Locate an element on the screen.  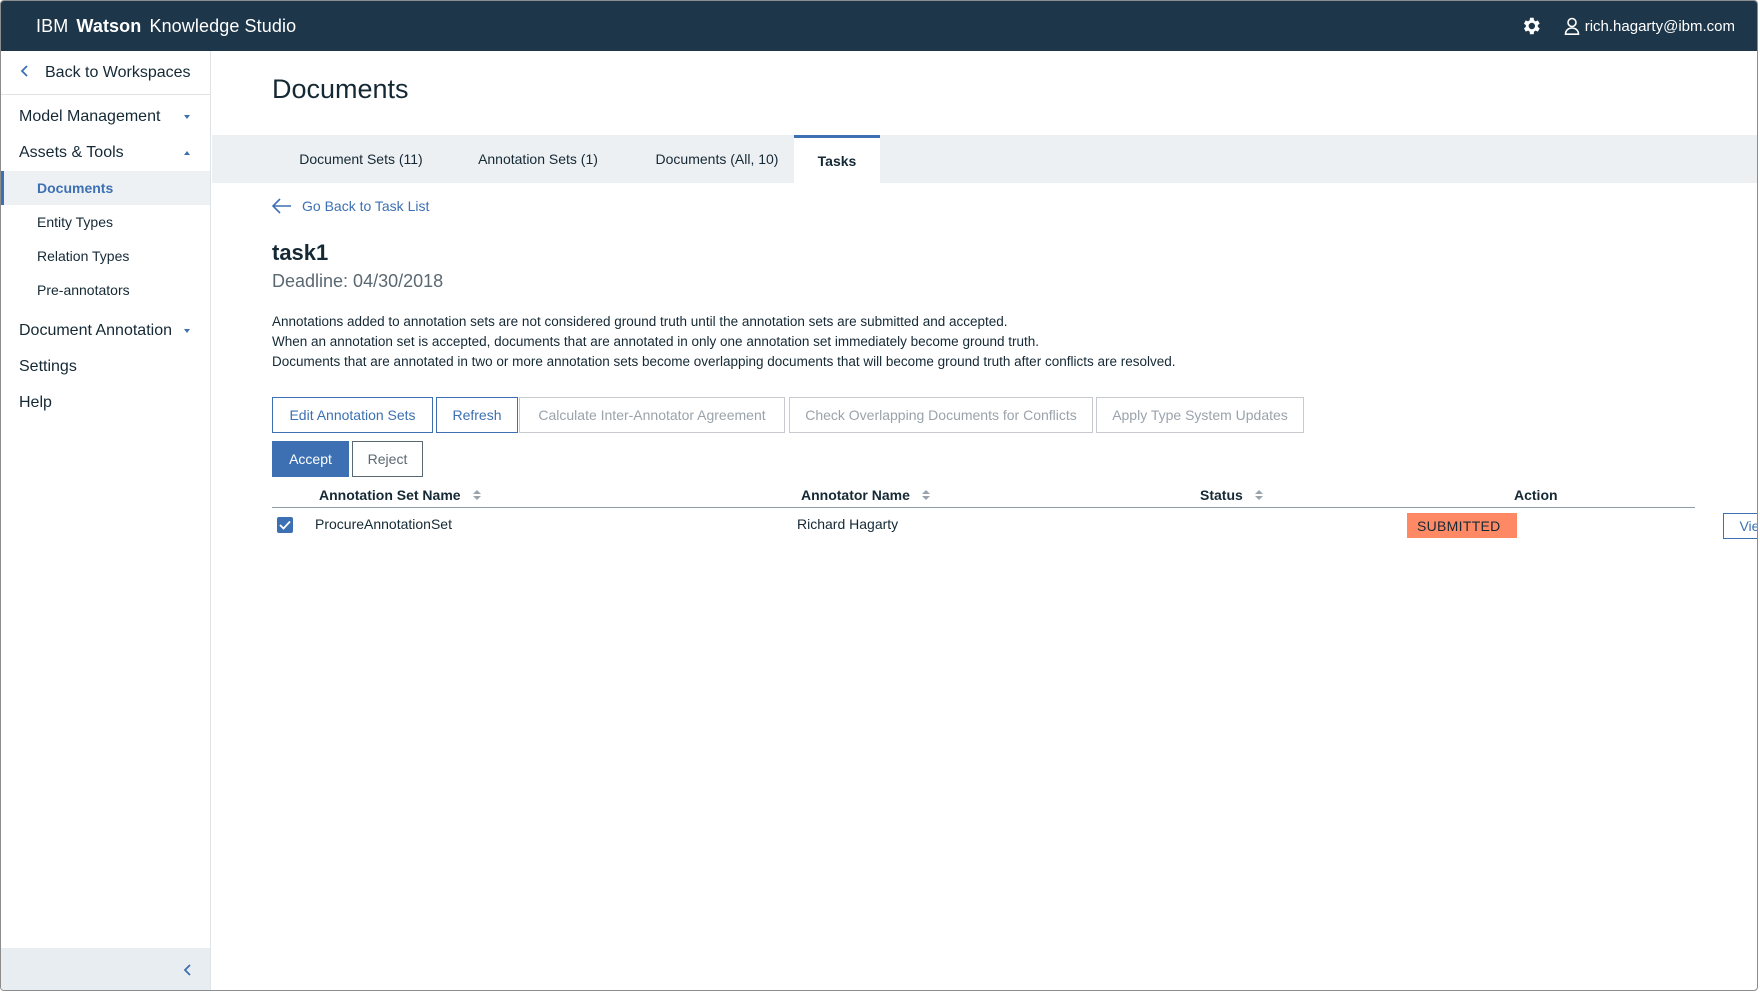
table-header-divider is located at coordinates (983, 507).